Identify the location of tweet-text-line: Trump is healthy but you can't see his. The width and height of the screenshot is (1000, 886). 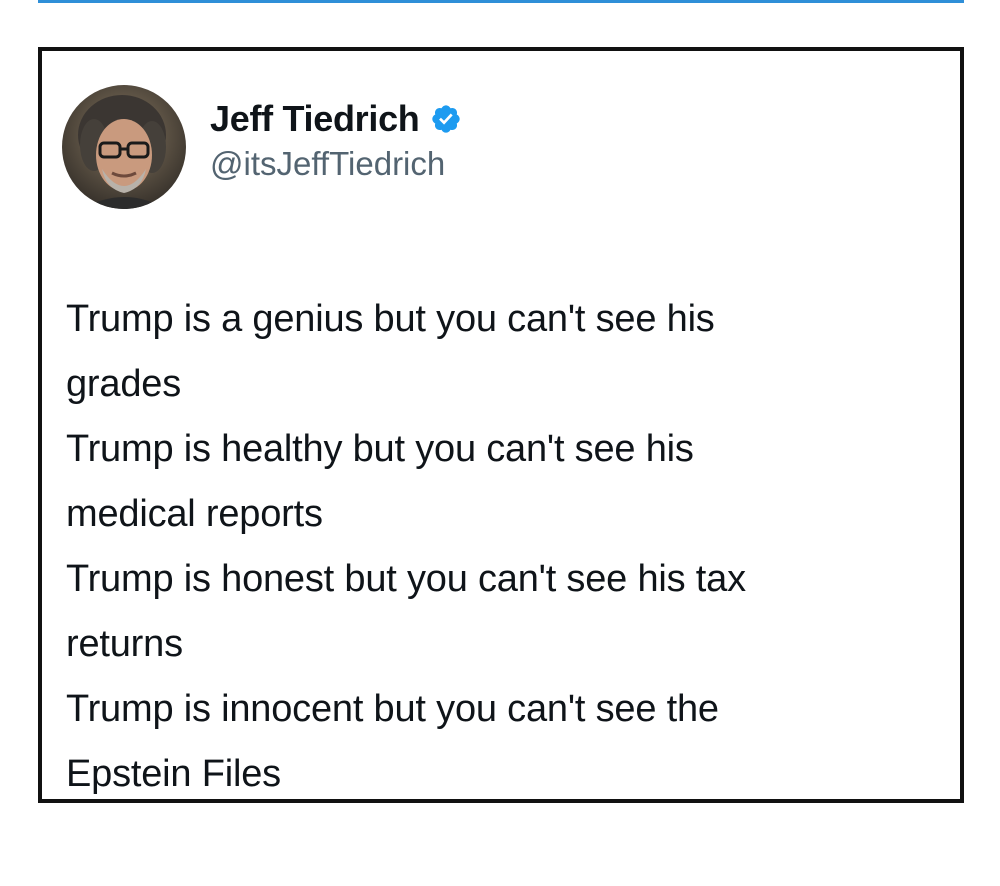
(380, 449).